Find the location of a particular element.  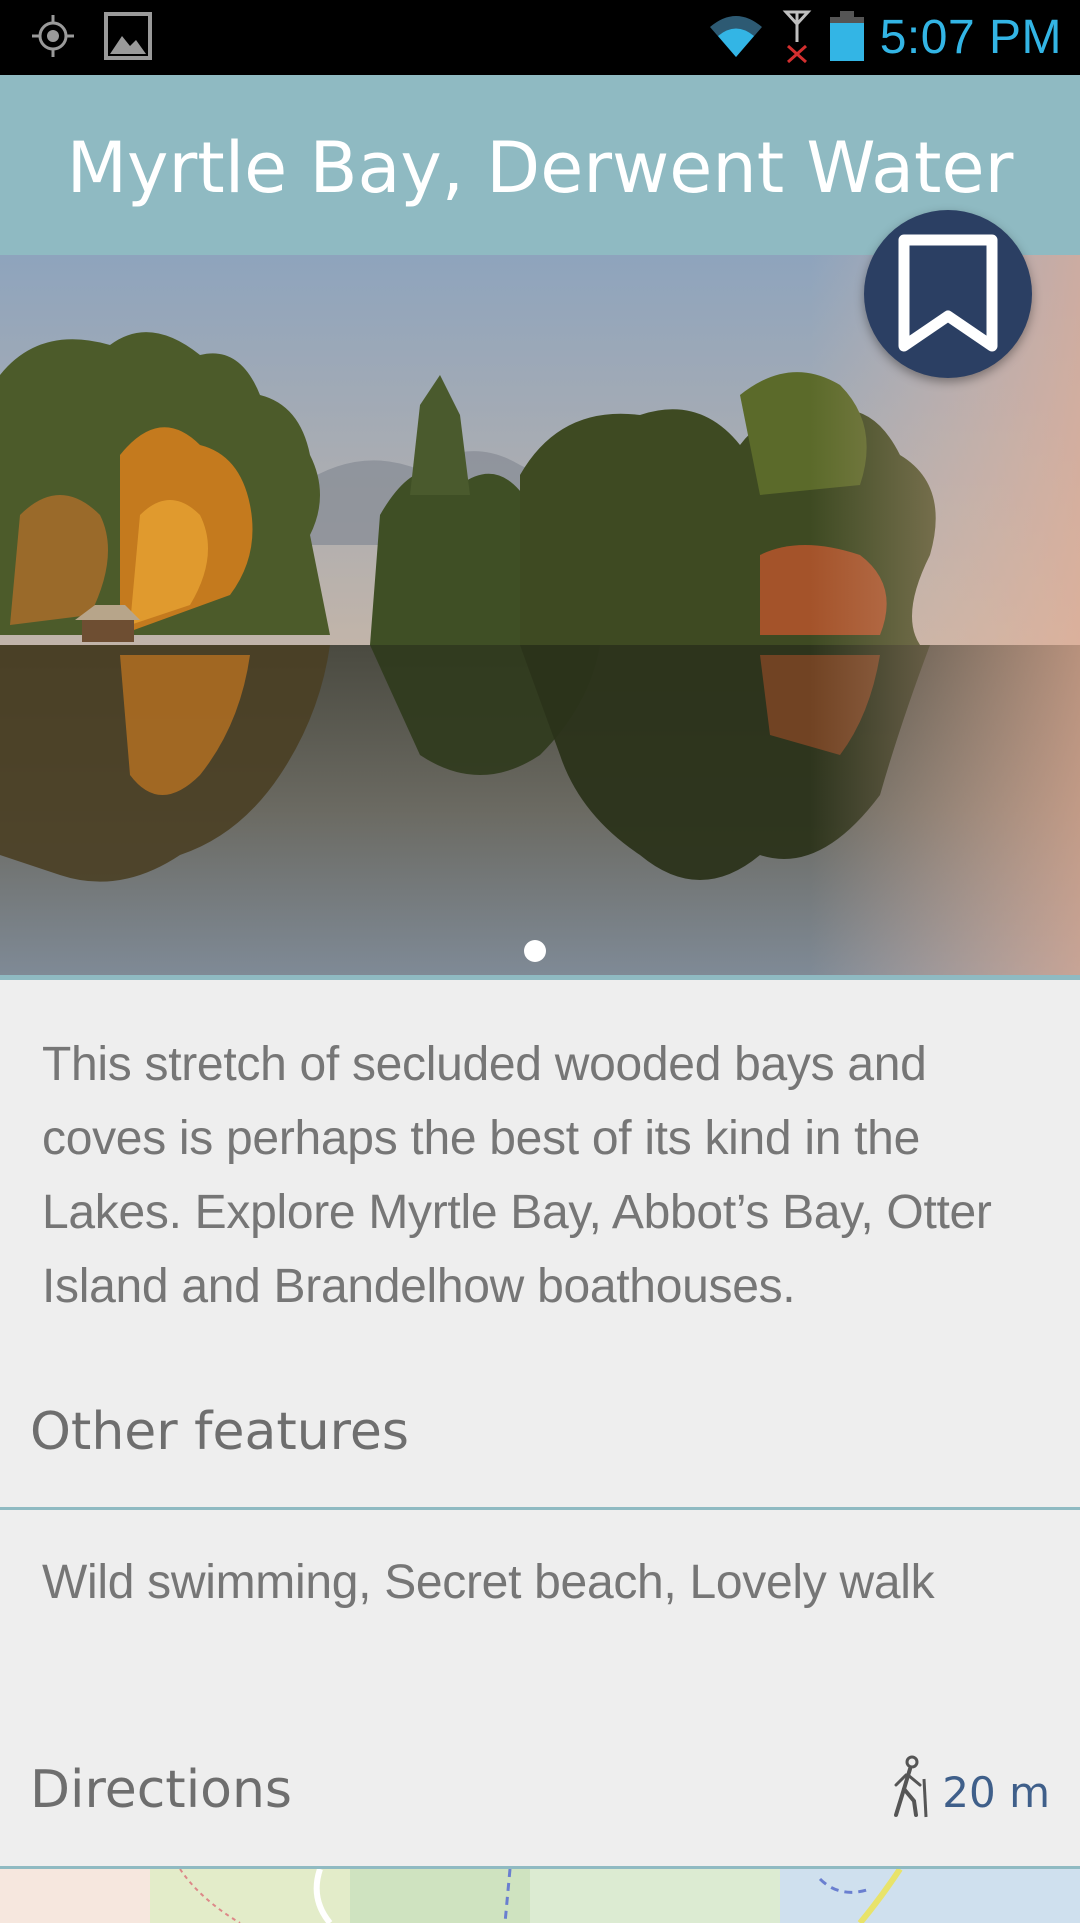

status-bar: 5:07 PM is located at coordinates (540, 37).